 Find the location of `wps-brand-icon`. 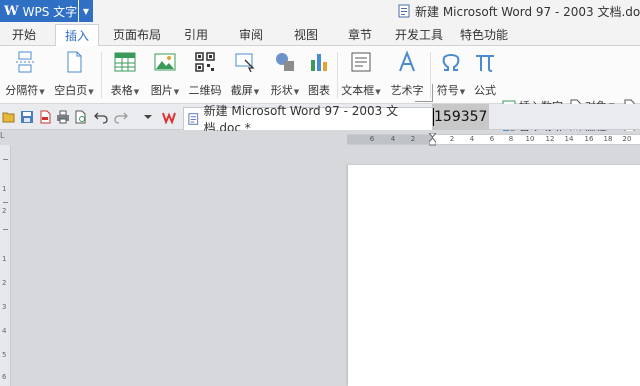

wps-brand-icon is located at coordinates (169, 117).